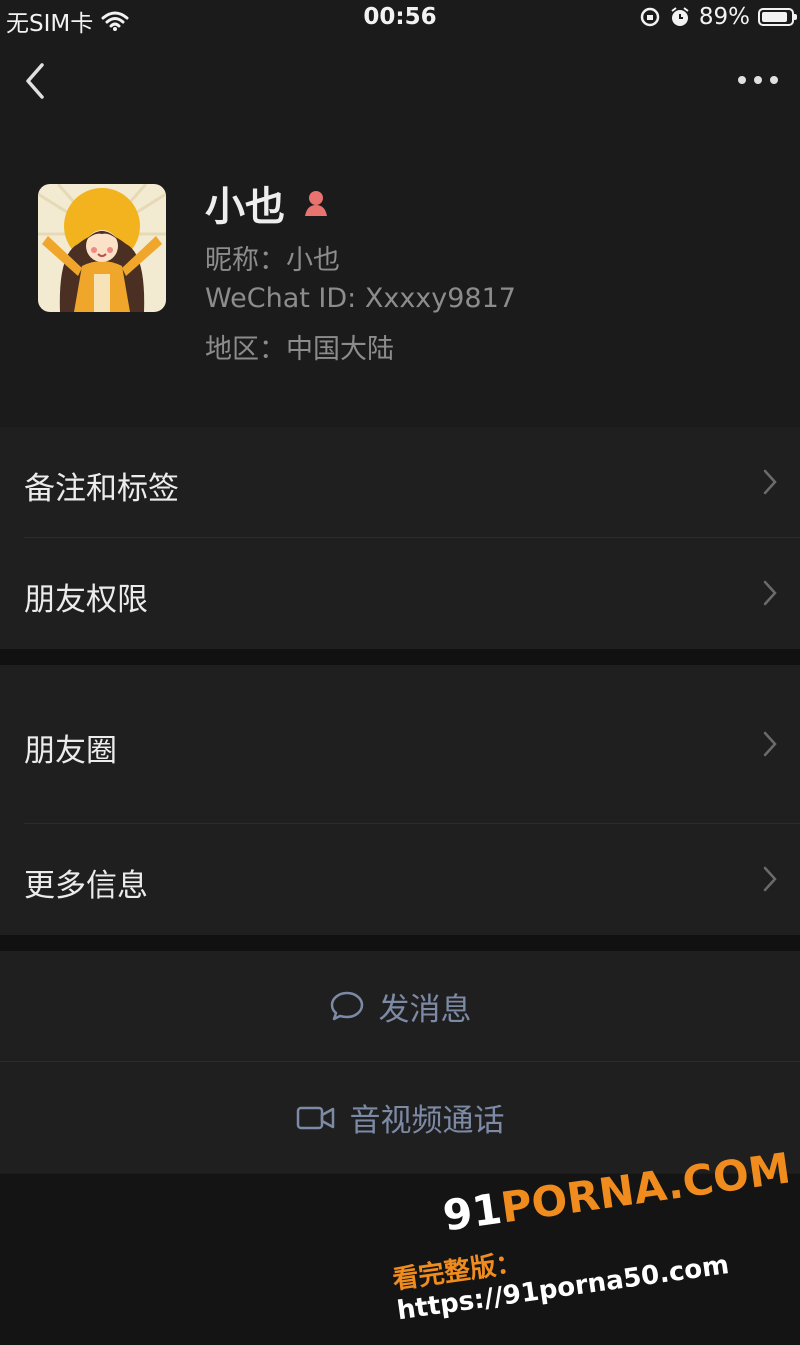 Image resolution: width=800 pixels, height=1345 pixels. Describe the element at coordinates (650, 17) in the screenshot. I see `rotation-lock-icon` at that location.